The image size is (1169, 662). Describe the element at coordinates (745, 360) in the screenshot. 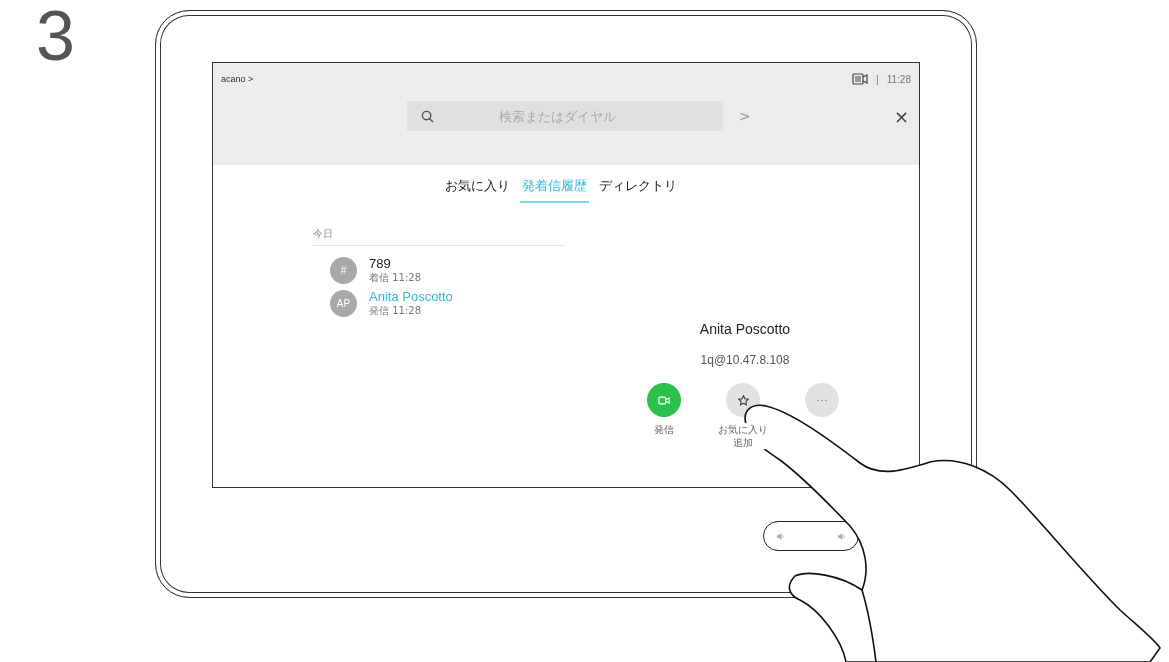

I see `contact-address: 1q@10.47.8.108` at that location.